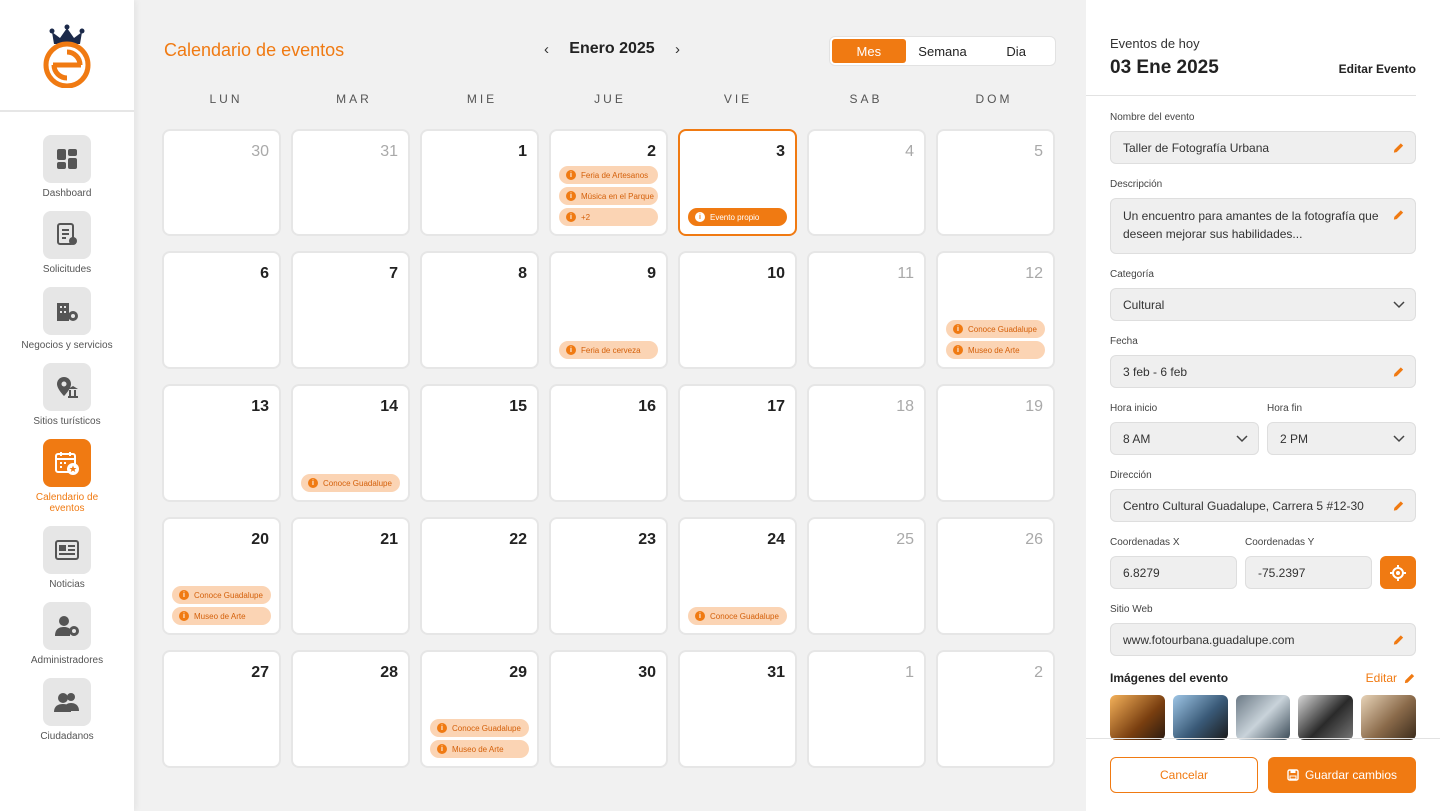 The height and width of the screenshot is (811, 1440). What do you see at coordinates (67, 319) in the screenshot?
I see `sidebar-item-negocios: Negocios y servicios` at bounding box center [67, 319].